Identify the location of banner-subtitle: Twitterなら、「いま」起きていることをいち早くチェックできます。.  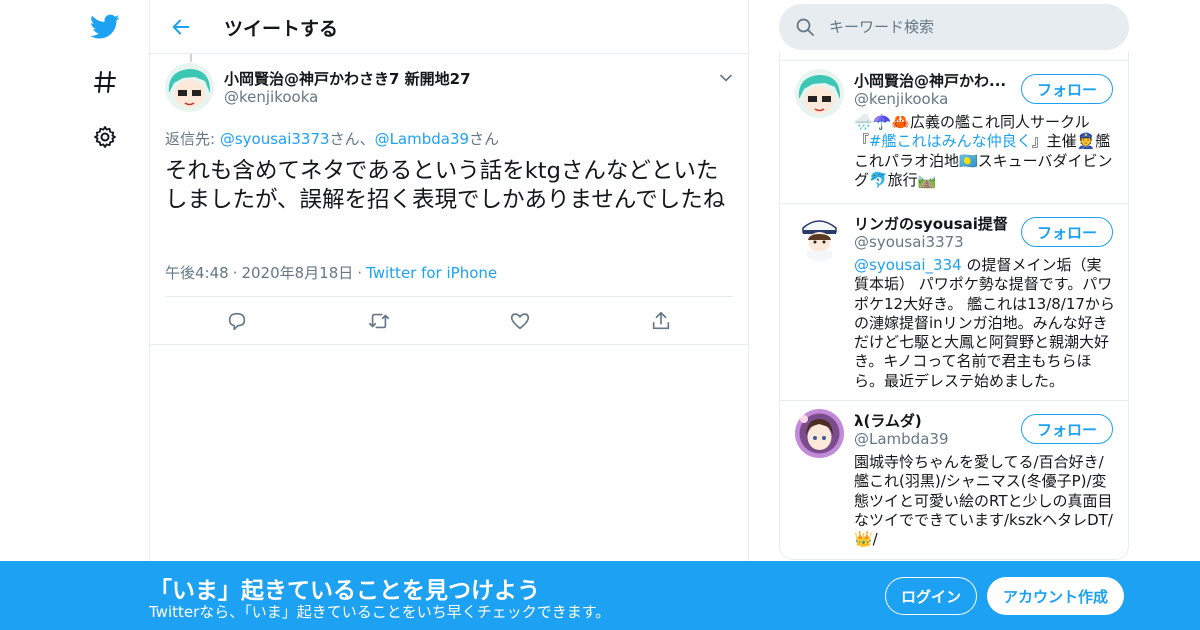
(380, 612).